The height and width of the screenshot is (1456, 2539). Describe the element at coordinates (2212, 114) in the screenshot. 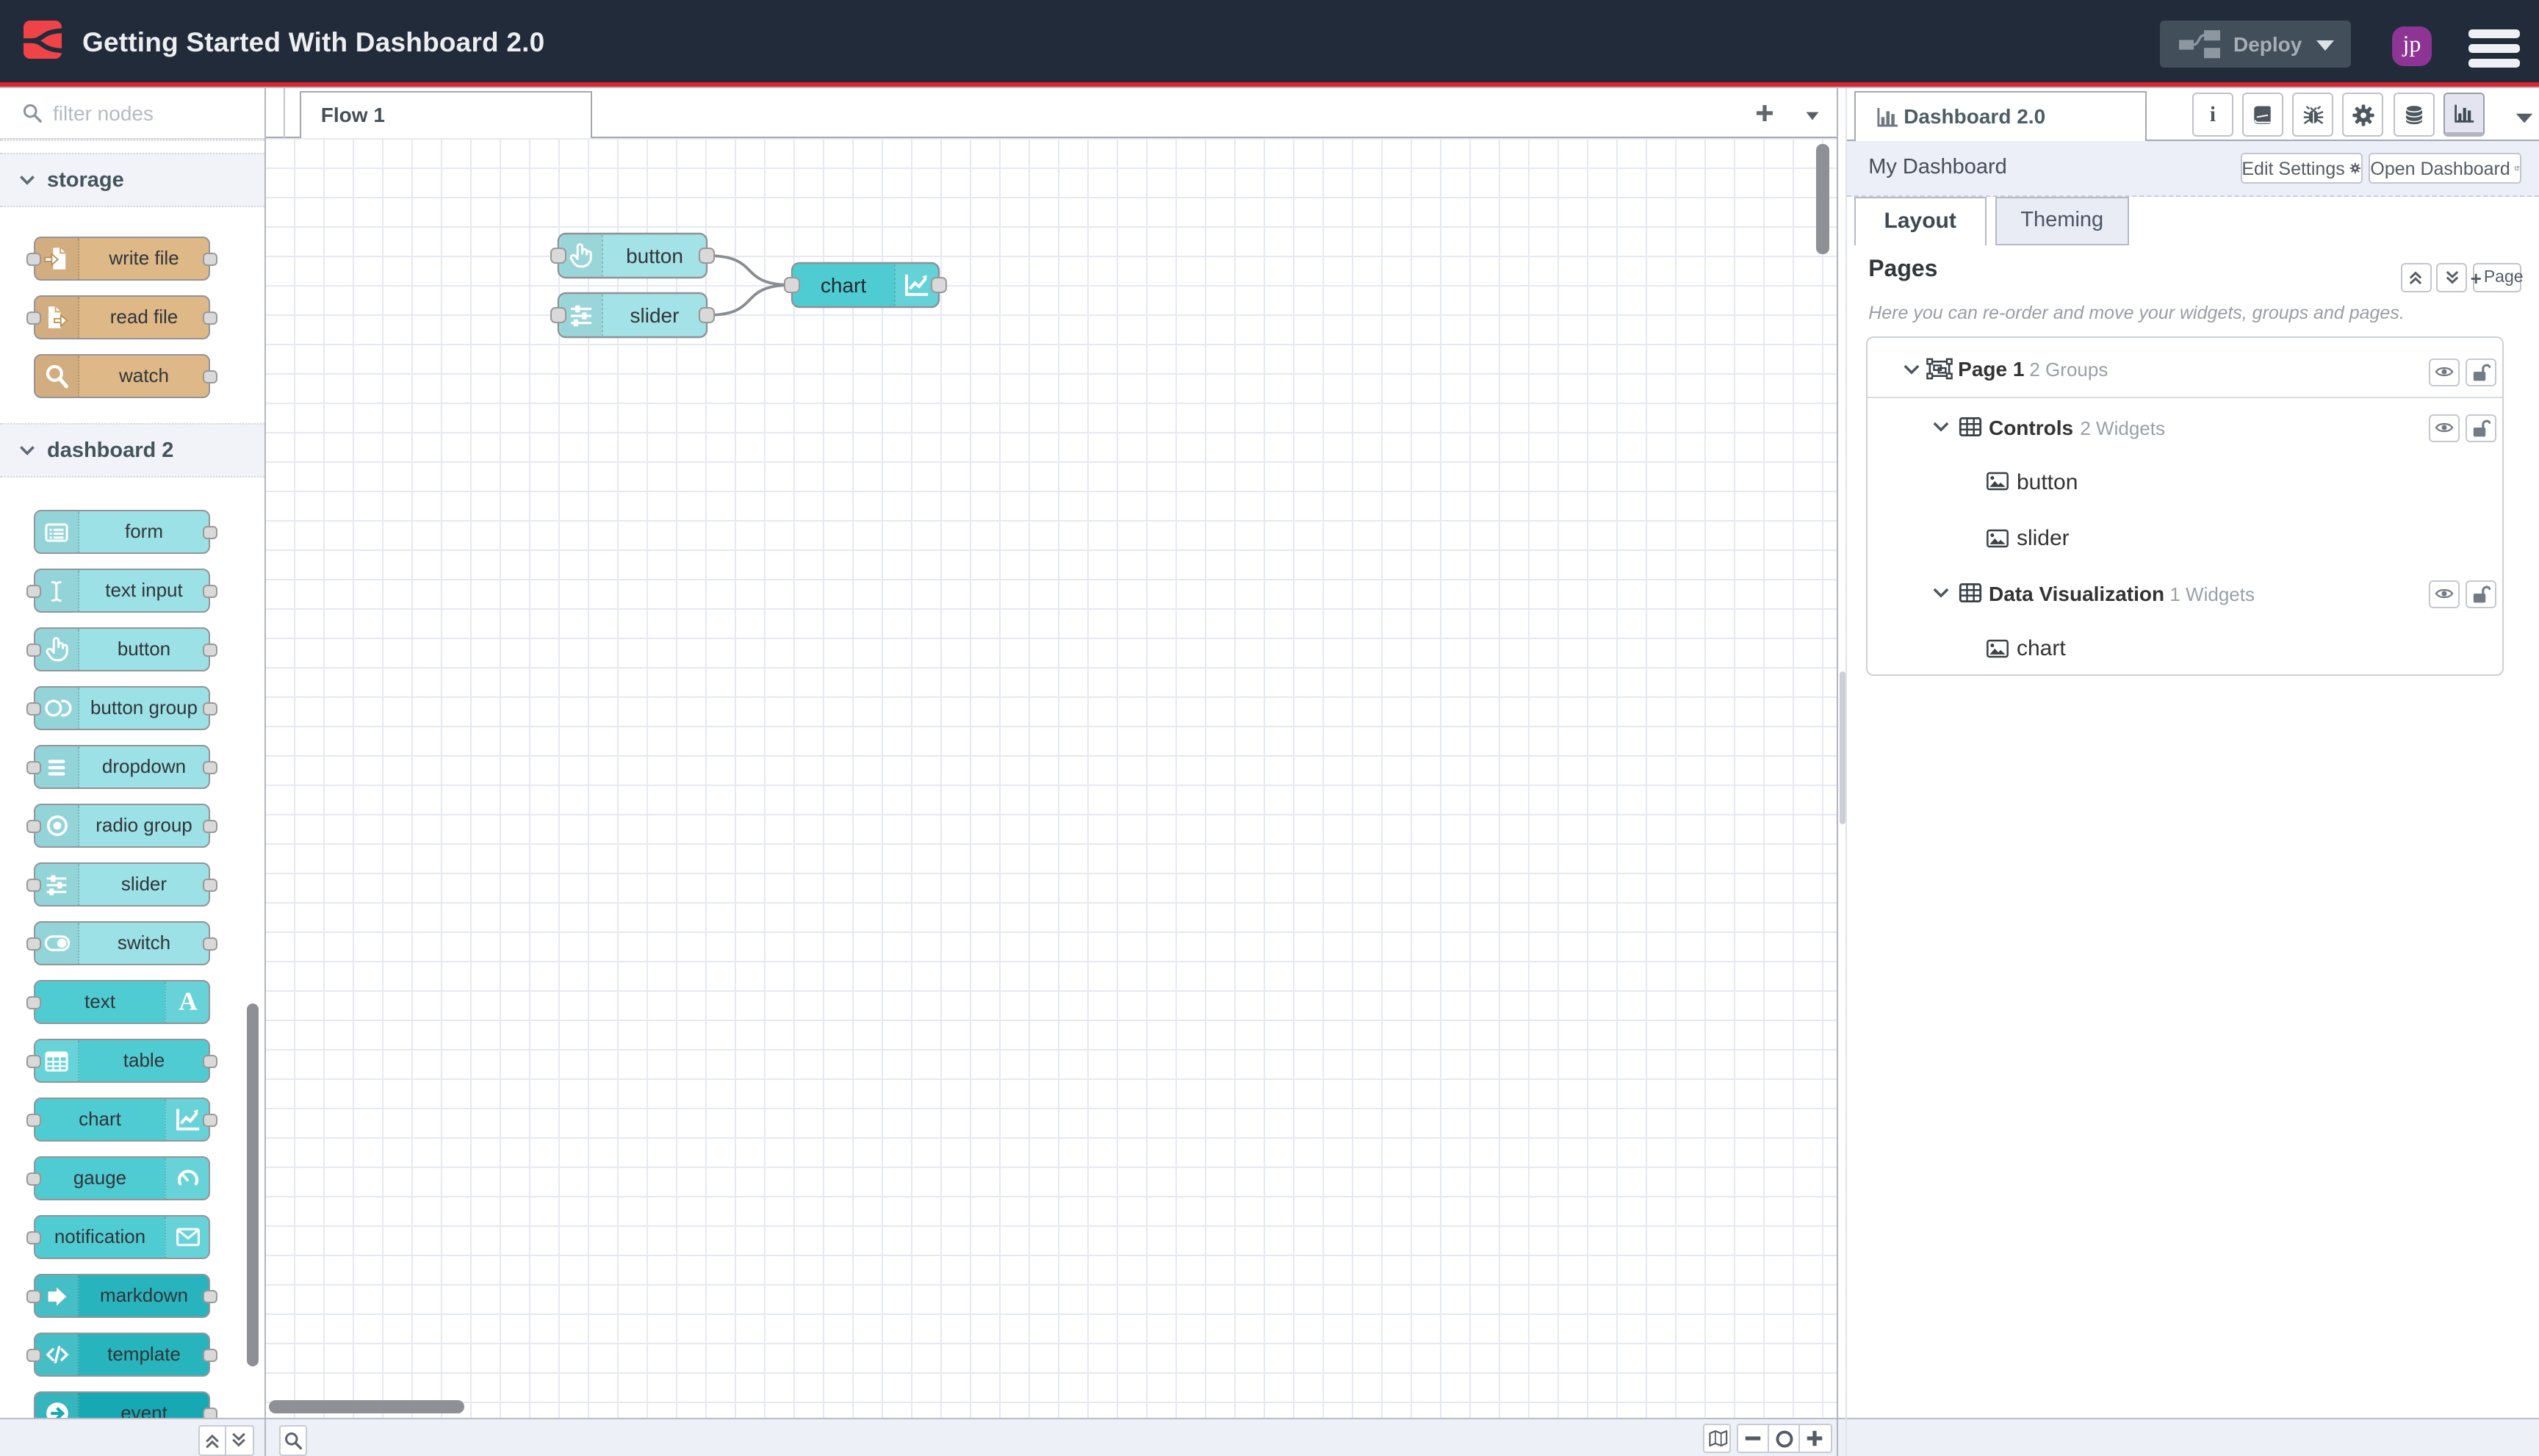

I see `svg-text: i` at that location.